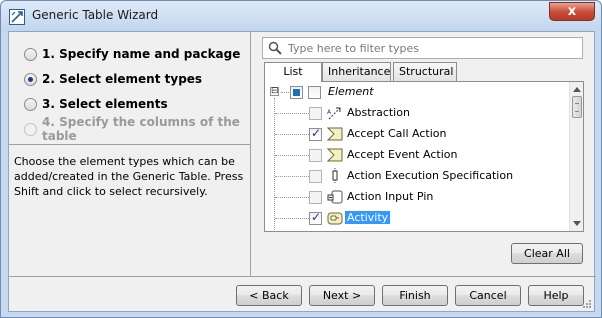 This screenshot has height=318, width=602. I want to click on type-filter-input, so click(431, 48).